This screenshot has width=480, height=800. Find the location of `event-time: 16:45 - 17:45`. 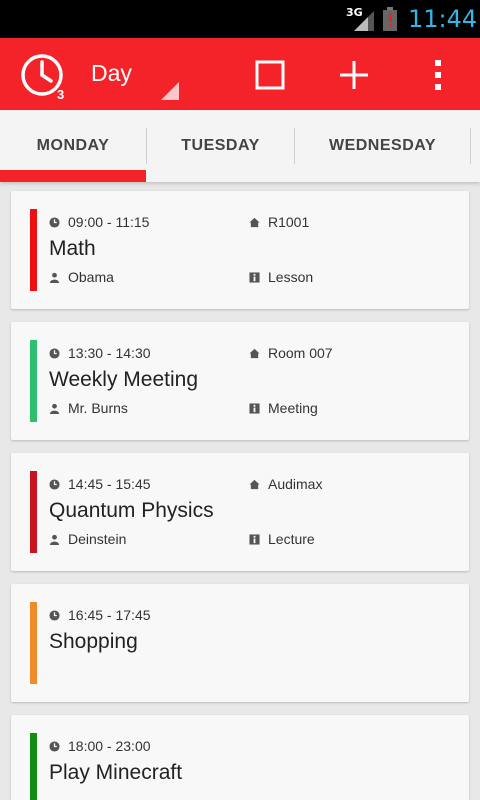

event-time: 16:45 - 17:45 is located at coordinates (100, 615).